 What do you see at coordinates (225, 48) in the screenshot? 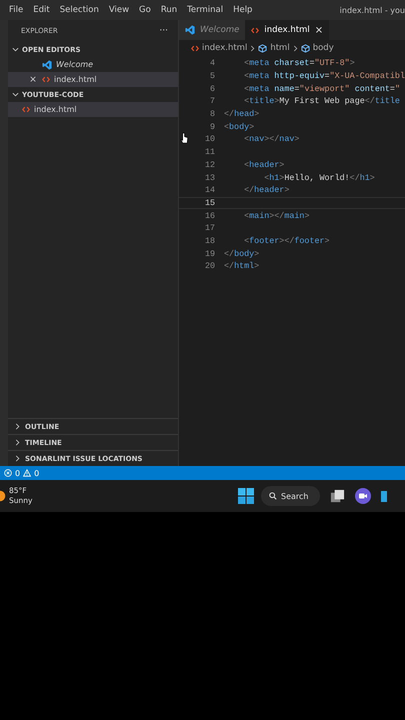
I see `breadcrumb-item: index.html` at bounding box center [225, 48].